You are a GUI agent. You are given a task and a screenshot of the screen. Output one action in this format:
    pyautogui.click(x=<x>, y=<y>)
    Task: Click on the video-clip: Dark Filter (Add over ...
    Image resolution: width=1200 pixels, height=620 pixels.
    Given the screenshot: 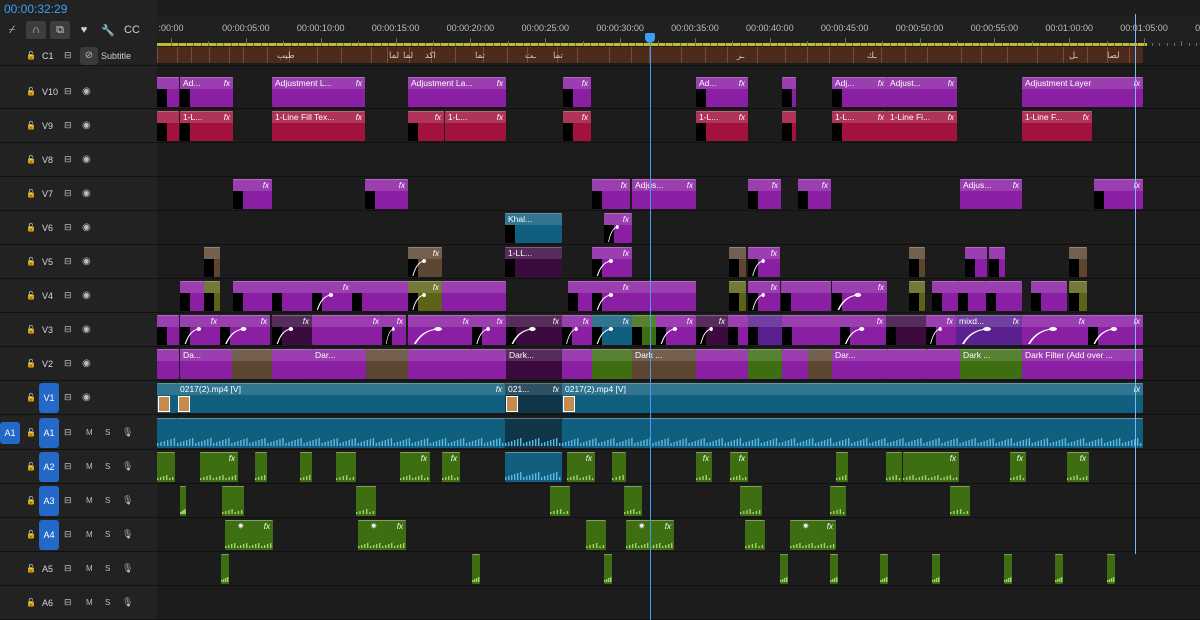 What is the action you would take?
    pyautogui.click(x=1082, y=364)
    